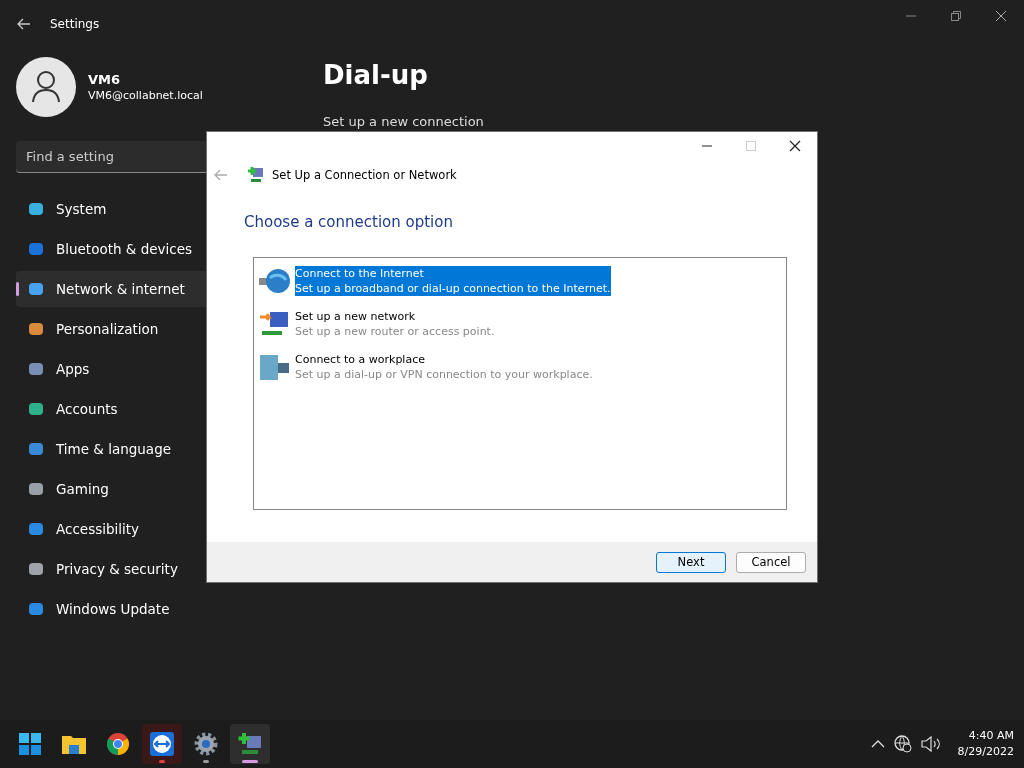  Describe the element at coordinates (172, 569) in the screenshot. I see `nav-item: Privacy & security` at that location.